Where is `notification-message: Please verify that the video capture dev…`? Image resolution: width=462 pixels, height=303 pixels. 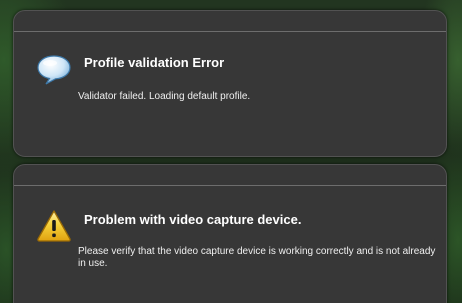 notification-message: Please verify that the video capture dev… is located at coordinates (257, 257).